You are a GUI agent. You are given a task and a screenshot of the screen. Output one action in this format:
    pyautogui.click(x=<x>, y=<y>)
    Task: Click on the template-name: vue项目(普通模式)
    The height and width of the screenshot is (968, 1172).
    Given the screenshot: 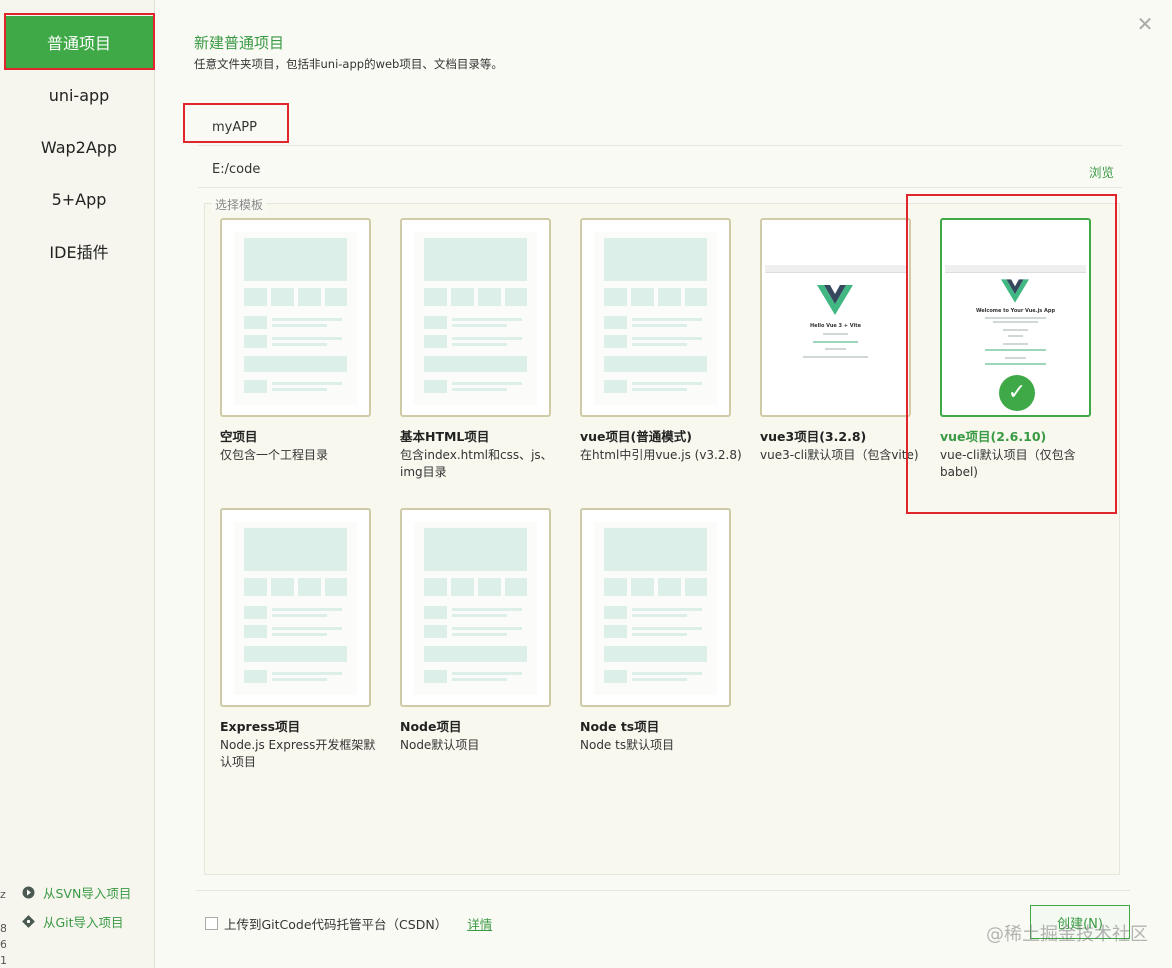 What is the action you would take?
    pyautogui.click(x=636, y=436)
    